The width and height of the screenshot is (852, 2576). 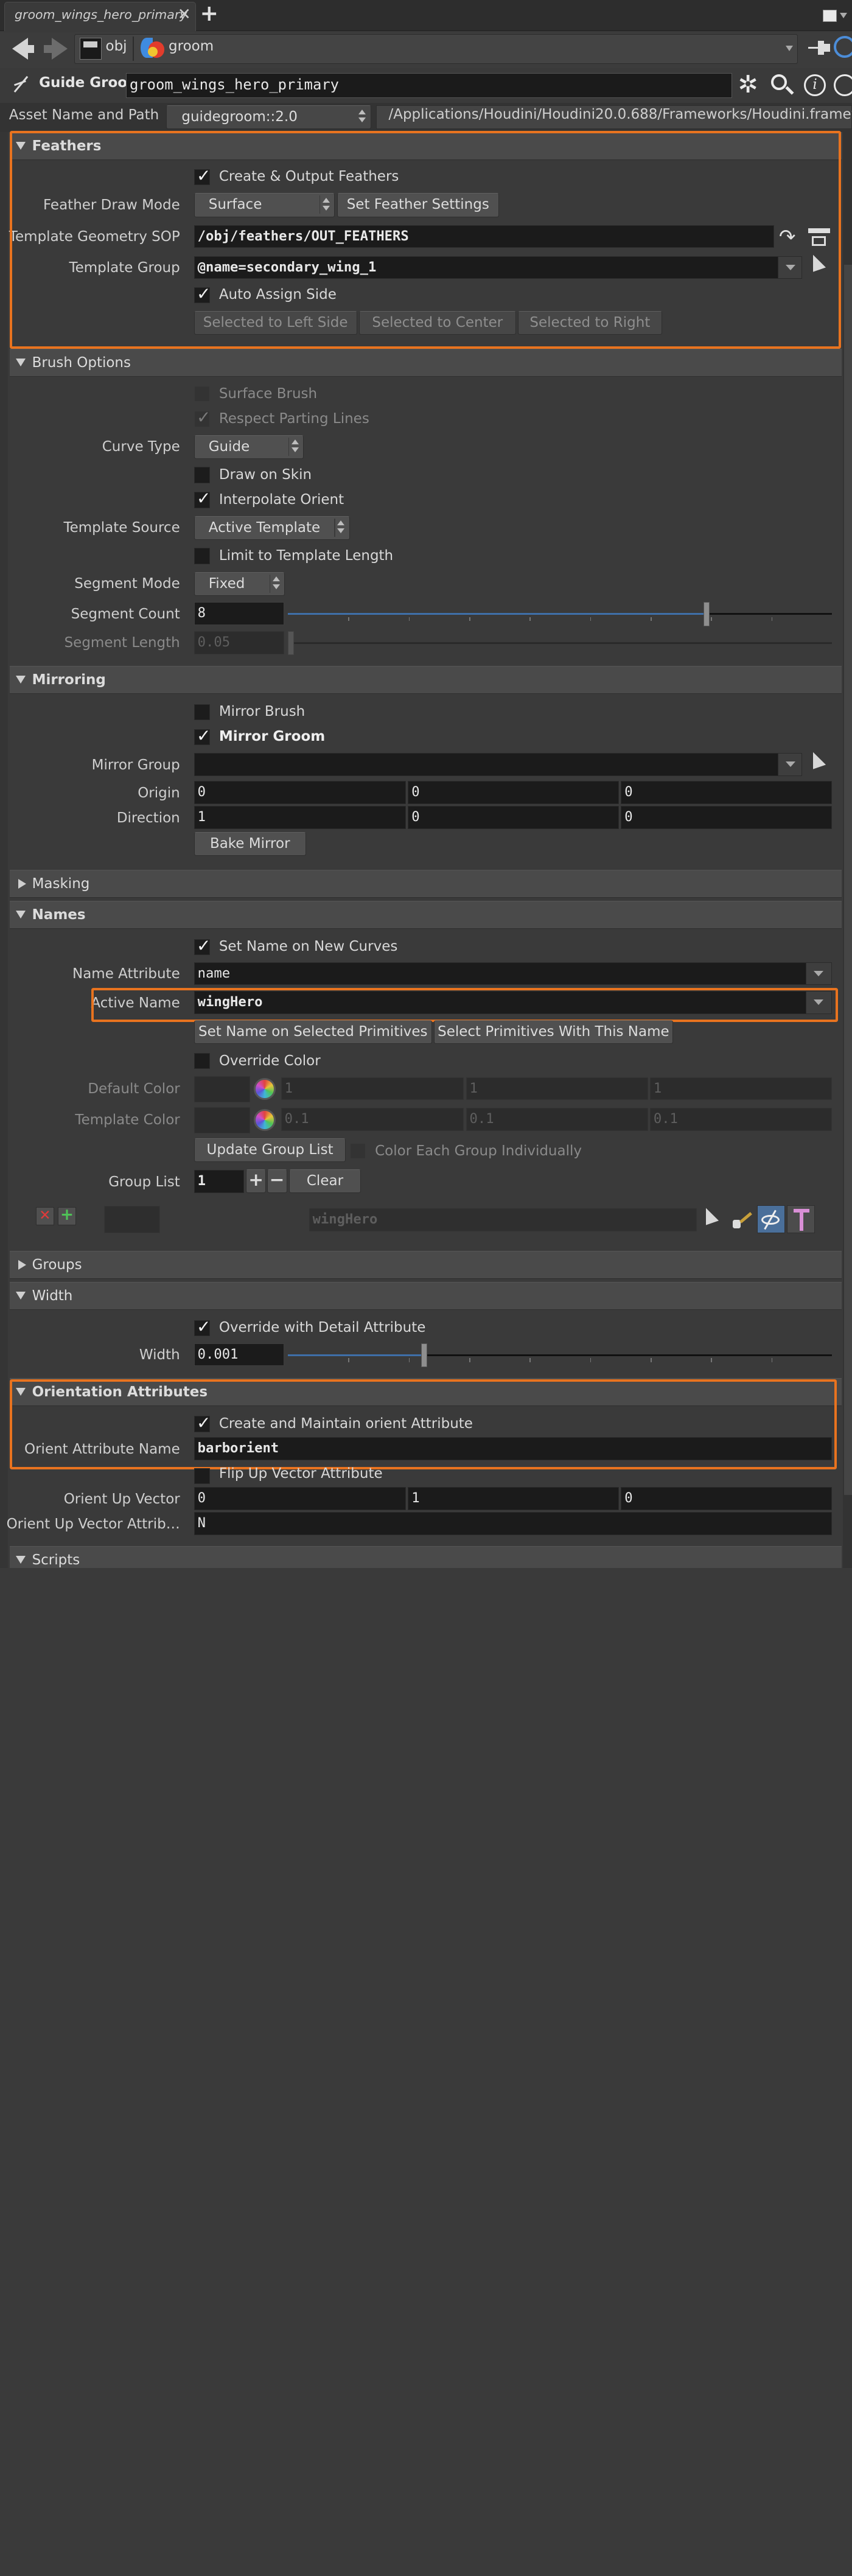 I want to click on width-field: 0.001, so click(x=239, y=1355).